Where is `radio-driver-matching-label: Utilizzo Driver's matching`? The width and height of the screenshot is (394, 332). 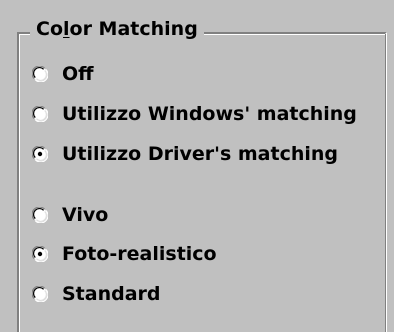 radio-driver-matching-label: Utilizzo Driver's matching is located at coordinates (200, 154).